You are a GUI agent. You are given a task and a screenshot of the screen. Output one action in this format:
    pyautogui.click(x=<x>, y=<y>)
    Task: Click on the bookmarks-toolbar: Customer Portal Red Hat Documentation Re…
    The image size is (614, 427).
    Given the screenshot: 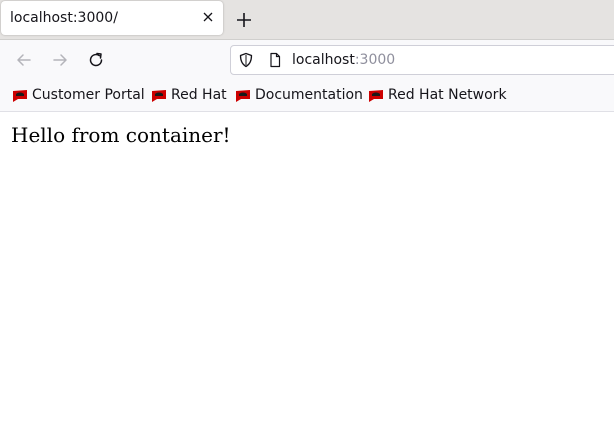 What is the action you would take?
    pyautogui.click(x=307, y=96)
    